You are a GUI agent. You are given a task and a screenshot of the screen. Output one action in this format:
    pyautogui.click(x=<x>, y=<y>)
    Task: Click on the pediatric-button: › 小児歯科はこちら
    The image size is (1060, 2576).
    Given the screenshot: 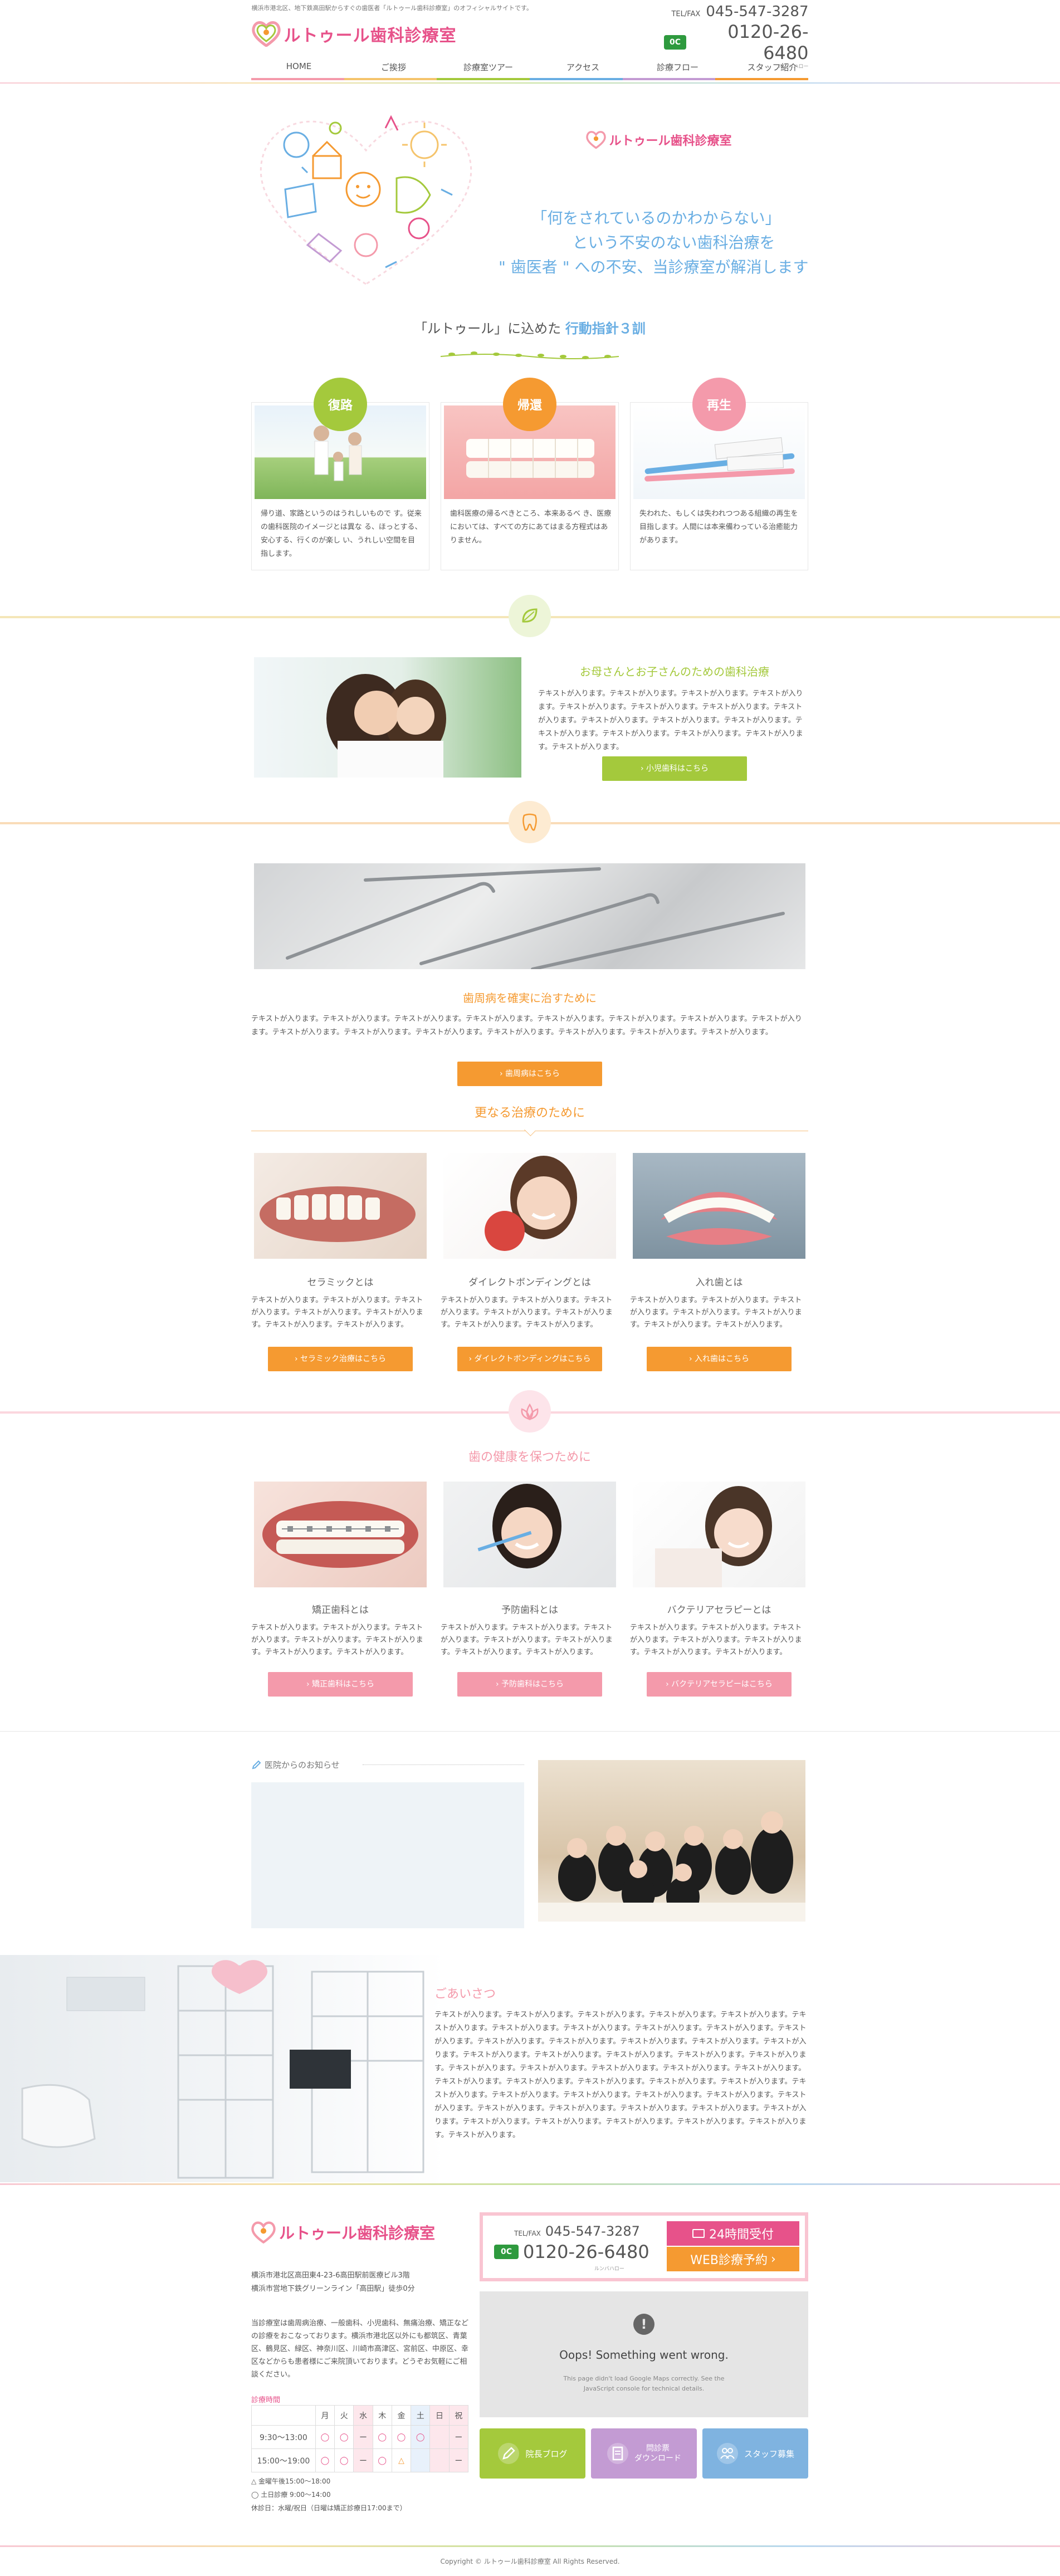 What is the action you would take?
    pyautogui.click(x=674, y=768)
    